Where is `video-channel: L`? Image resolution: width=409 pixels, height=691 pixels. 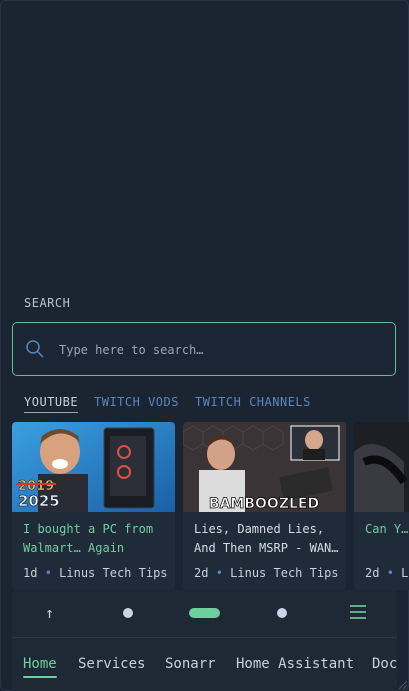
video-channel: L is located at coordinates (404, 573).